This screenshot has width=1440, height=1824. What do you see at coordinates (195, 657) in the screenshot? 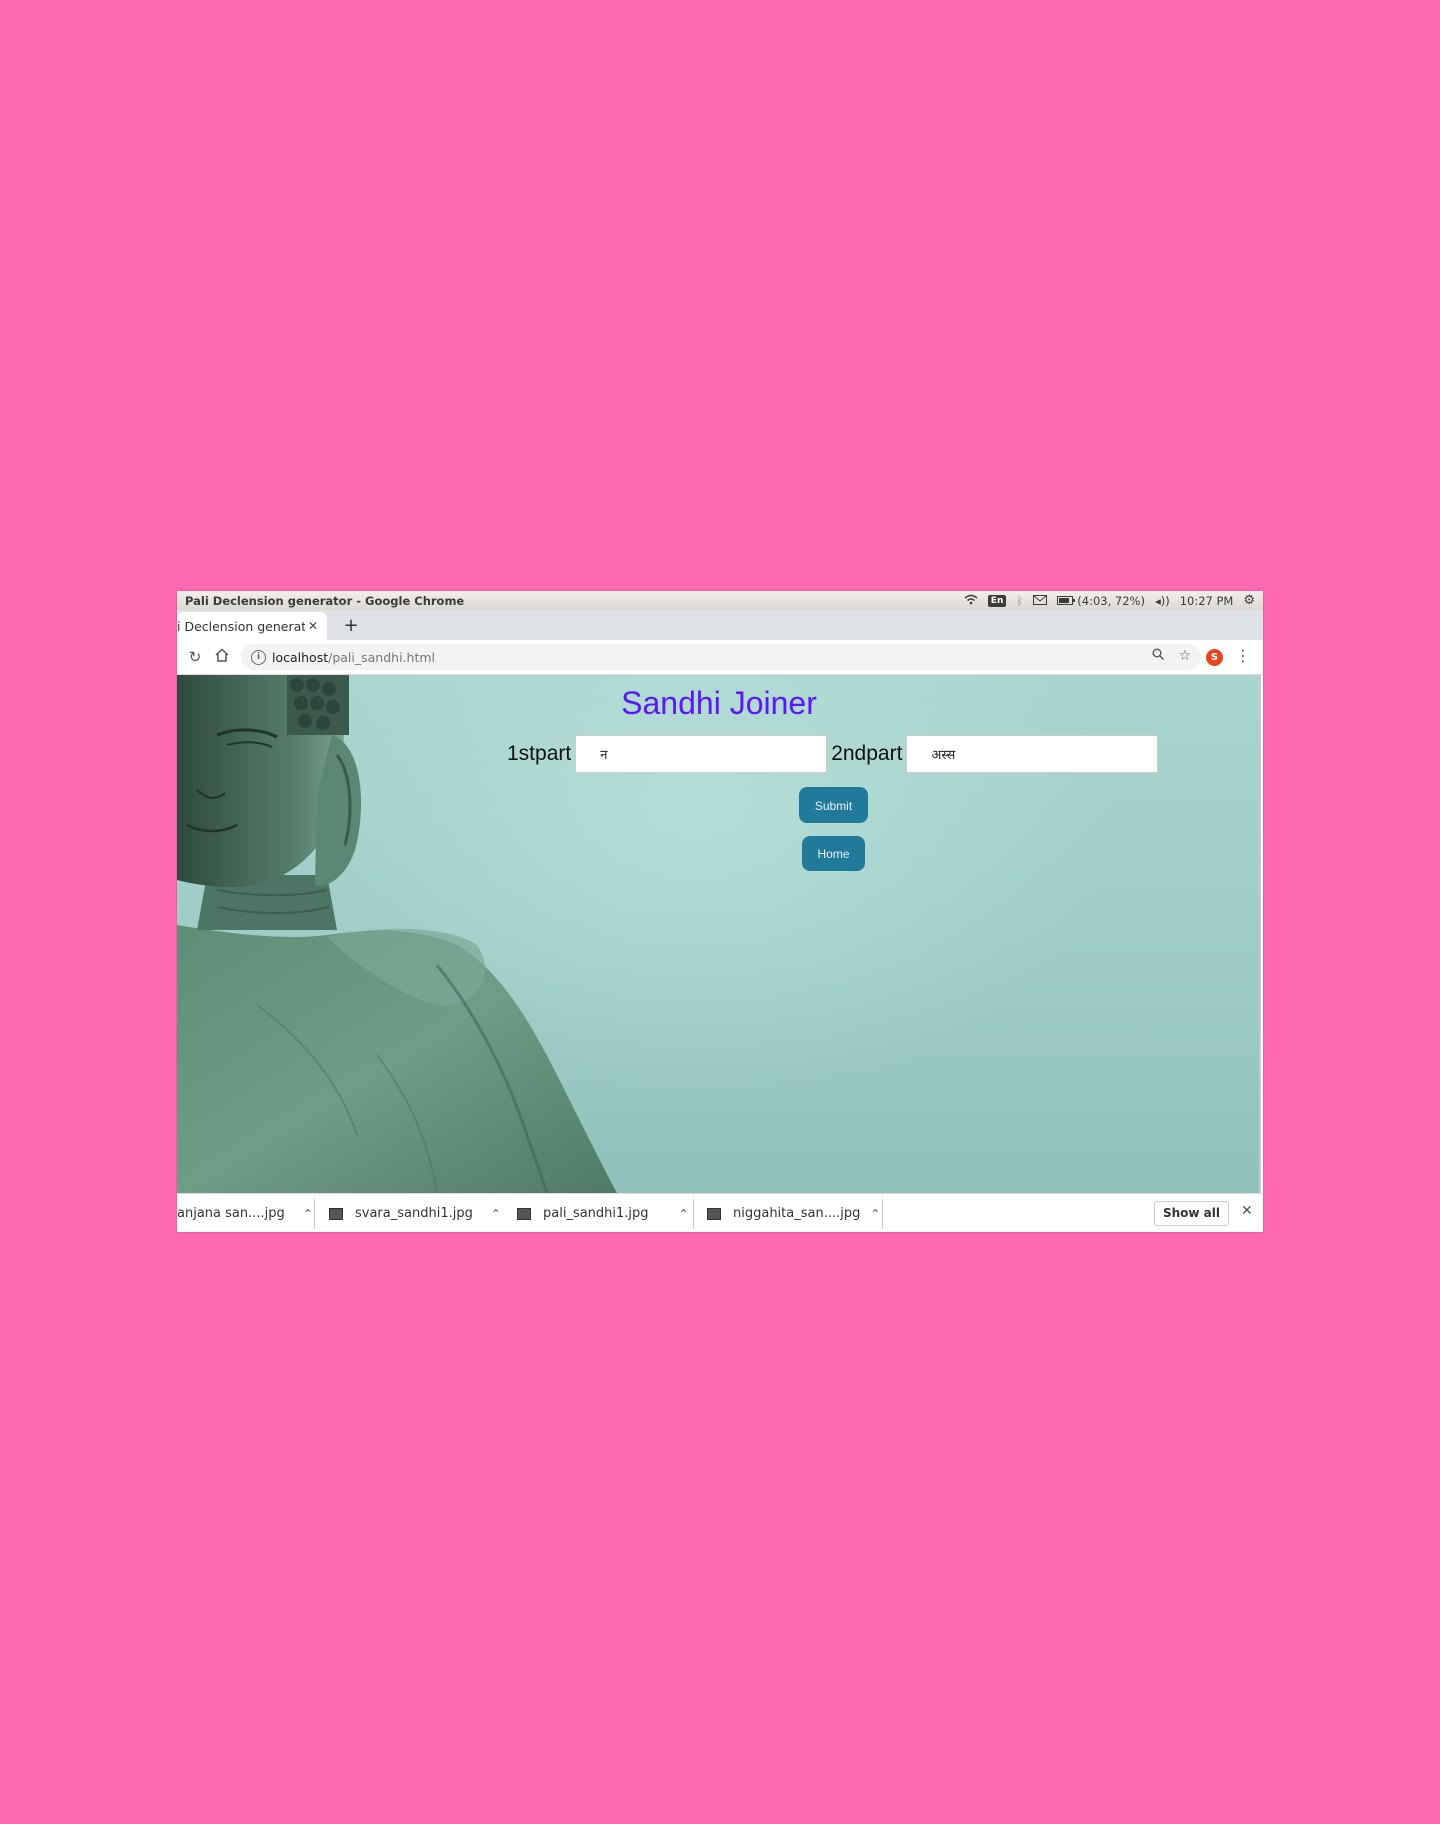
I see `reload-icon: ↻` at bounding box center [195, 657].